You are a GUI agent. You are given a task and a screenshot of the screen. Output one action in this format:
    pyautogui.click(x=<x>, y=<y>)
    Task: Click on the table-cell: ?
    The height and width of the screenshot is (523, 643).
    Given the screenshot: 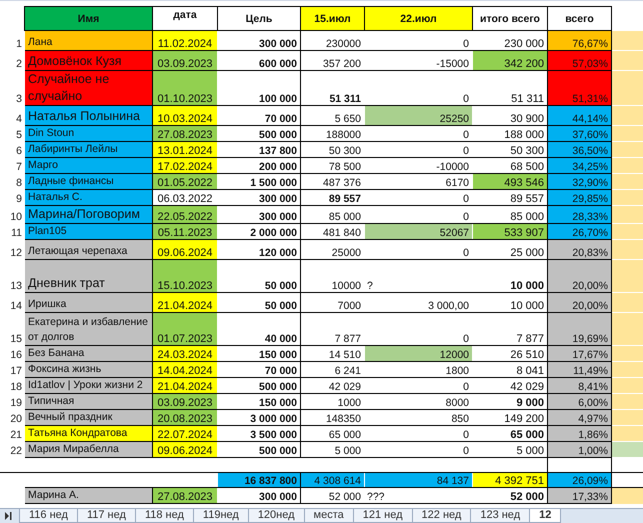 What is the action you would take?
    pyautogui.click(x=370, y=286)
    